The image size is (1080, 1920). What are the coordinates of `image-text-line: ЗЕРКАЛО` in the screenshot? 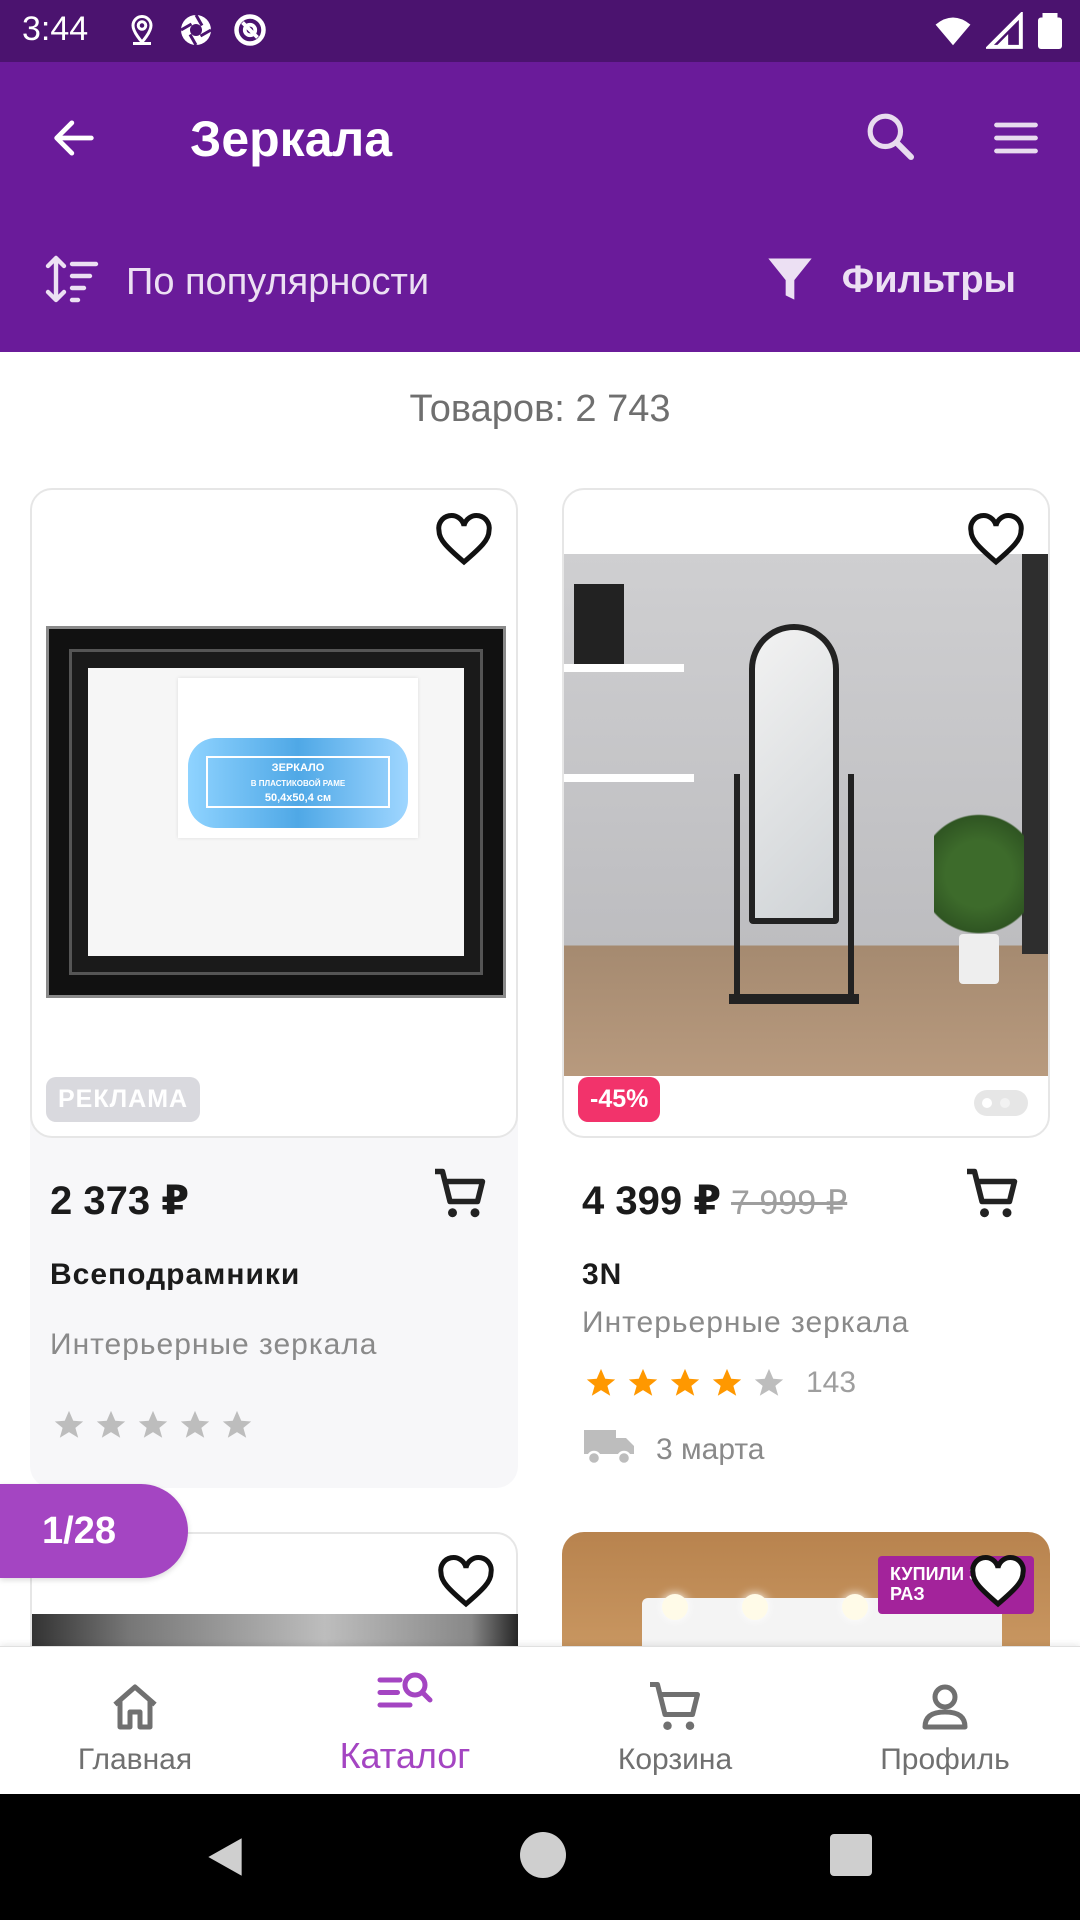 It's located at (298, 768).